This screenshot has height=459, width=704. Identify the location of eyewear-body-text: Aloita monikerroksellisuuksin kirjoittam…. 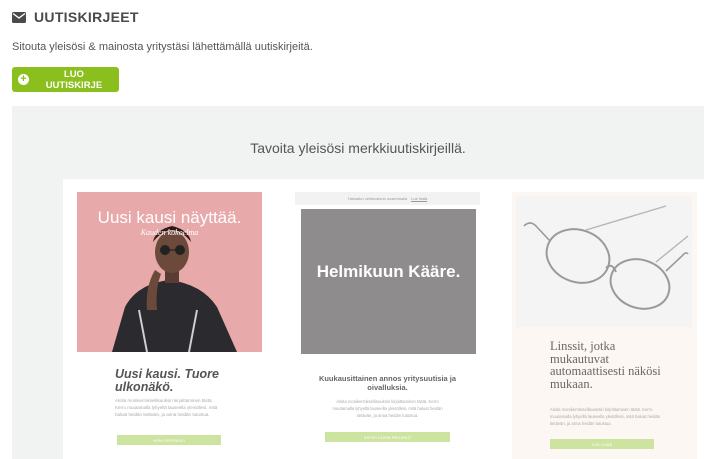
(605, 416).